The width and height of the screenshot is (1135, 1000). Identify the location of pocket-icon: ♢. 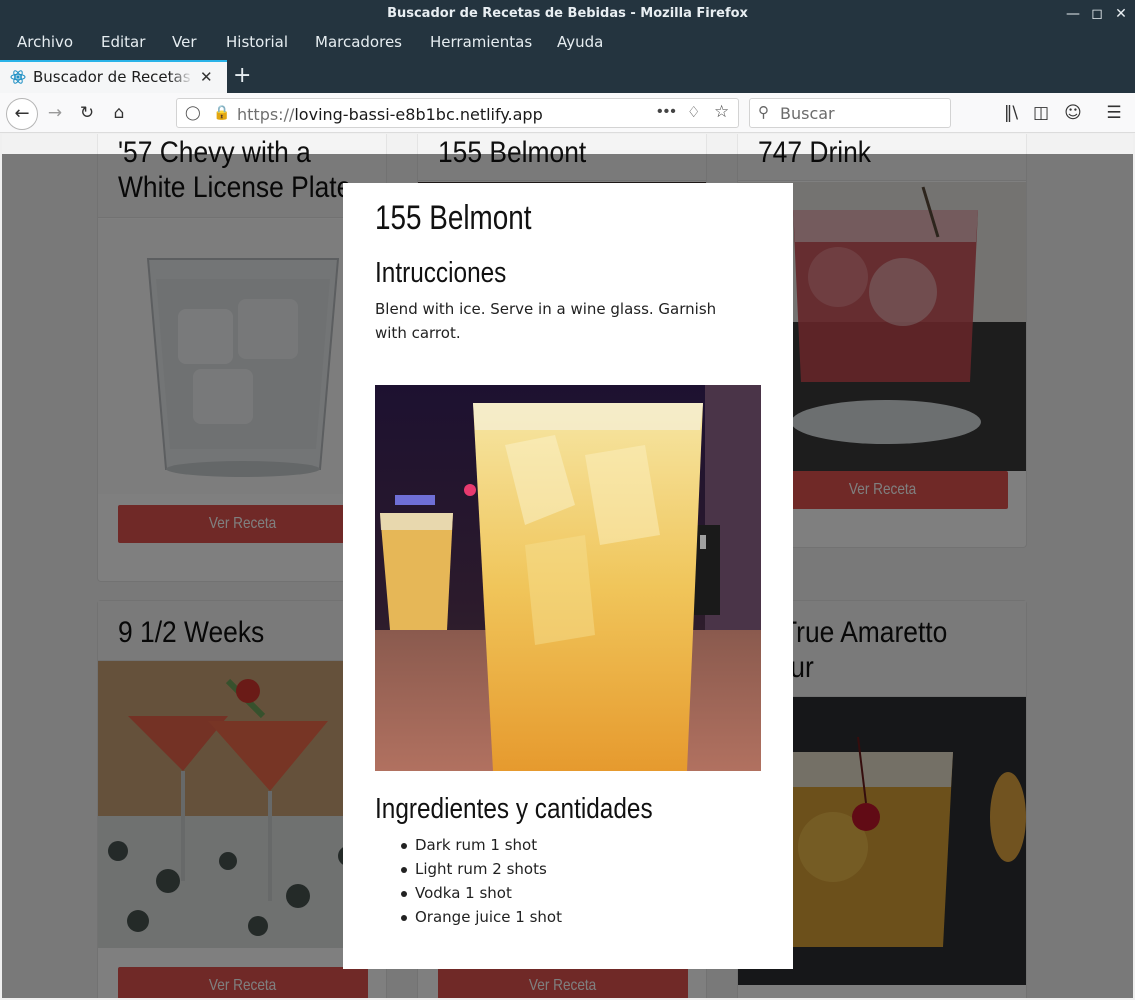
(693, 112).